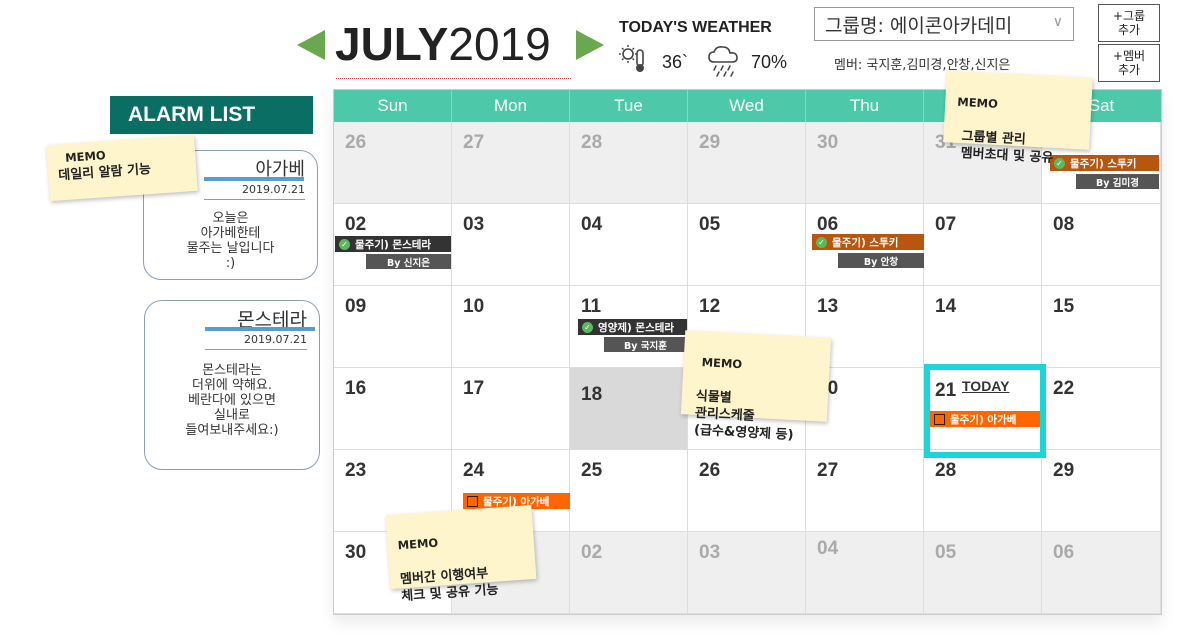 The image size is (1179, 642). What do you see at coordinates (636, 327) in the screenshot?
I see `event-label: 영양제) 몬스테라` at bounding box center [636, 327].